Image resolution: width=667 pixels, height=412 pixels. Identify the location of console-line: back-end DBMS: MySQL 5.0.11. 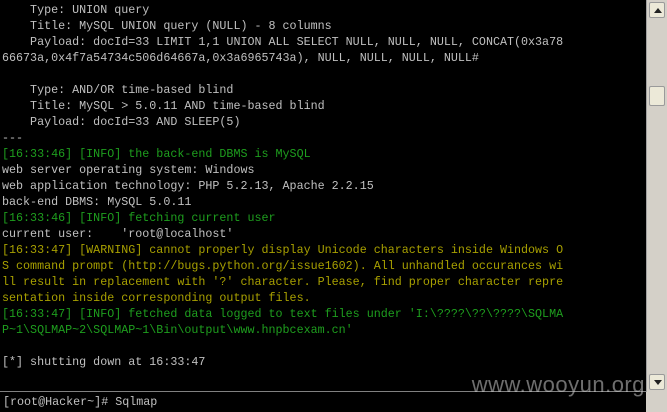
(97, 202).